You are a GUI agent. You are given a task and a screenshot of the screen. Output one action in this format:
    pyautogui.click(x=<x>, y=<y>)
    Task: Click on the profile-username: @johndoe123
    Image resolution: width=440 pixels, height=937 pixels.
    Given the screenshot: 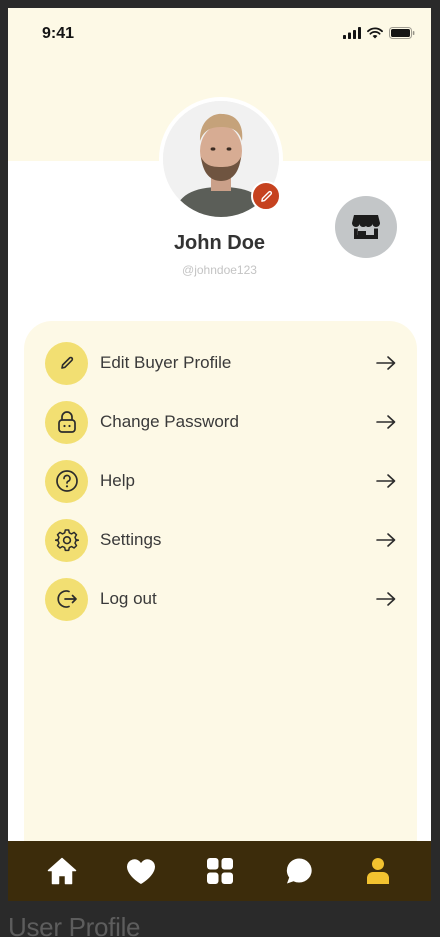 What is the action you would take?
    pyautogui.click(x=219, y=270)
    